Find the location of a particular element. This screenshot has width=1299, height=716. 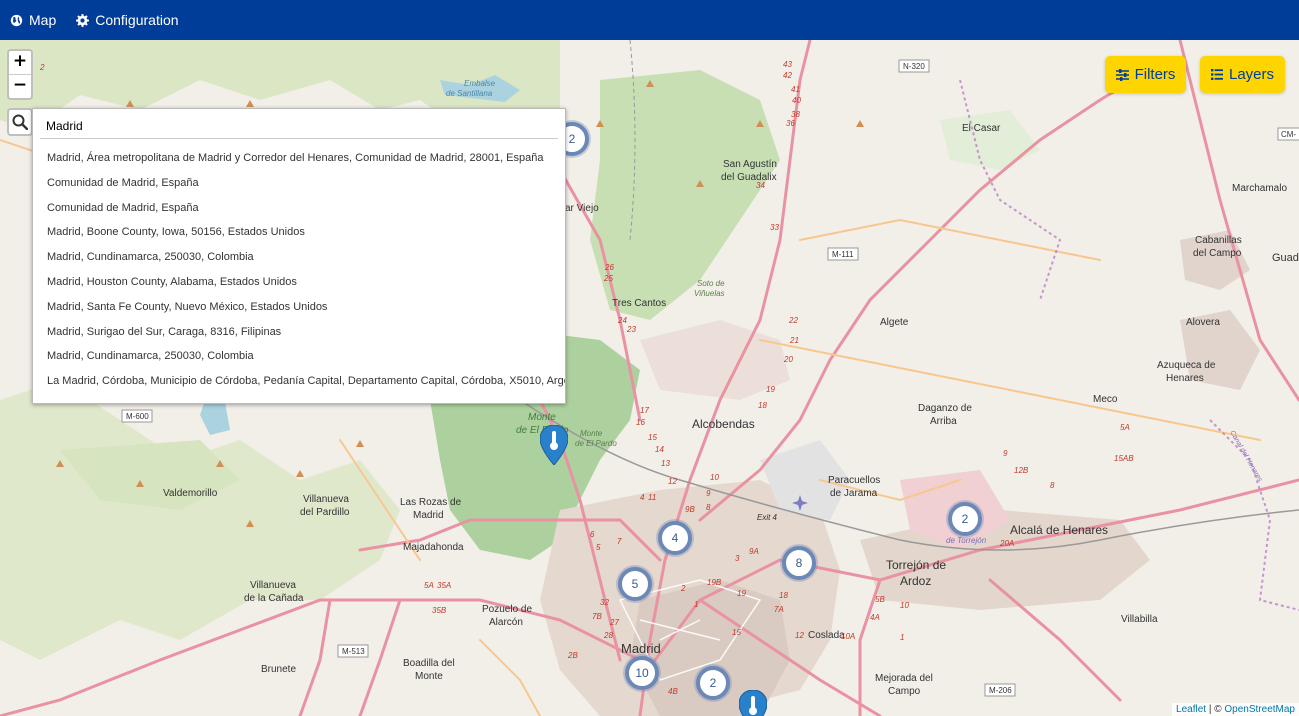

shield-cm: CM- is located at coordinates (1288, 134).